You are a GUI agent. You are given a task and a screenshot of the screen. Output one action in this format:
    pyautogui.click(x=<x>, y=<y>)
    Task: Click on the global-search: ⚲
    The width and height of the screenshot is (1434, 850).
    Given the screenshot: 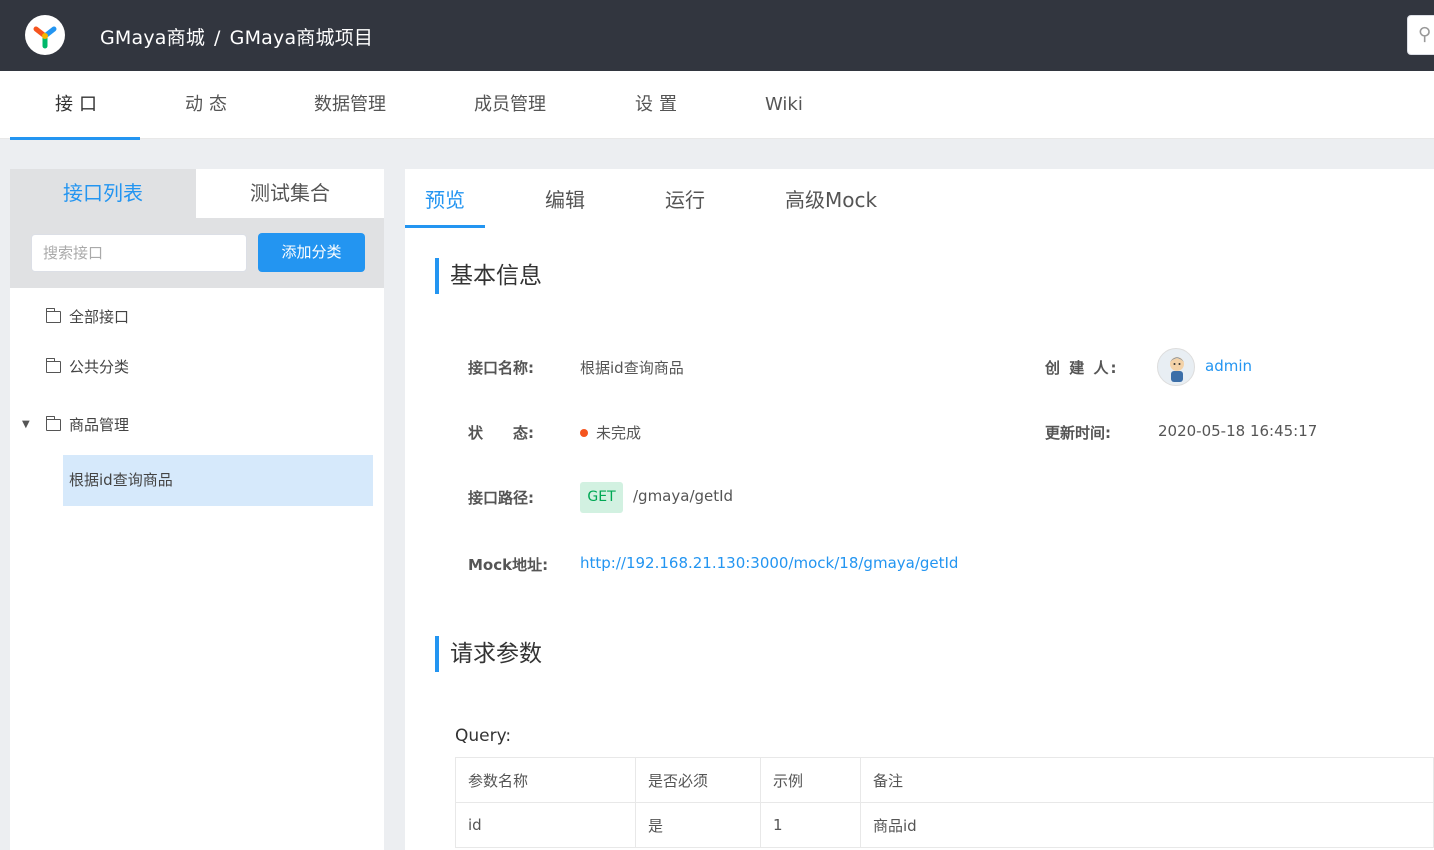 What is the action you would take?
    pyautogui.click(x=1420, y=35)
    